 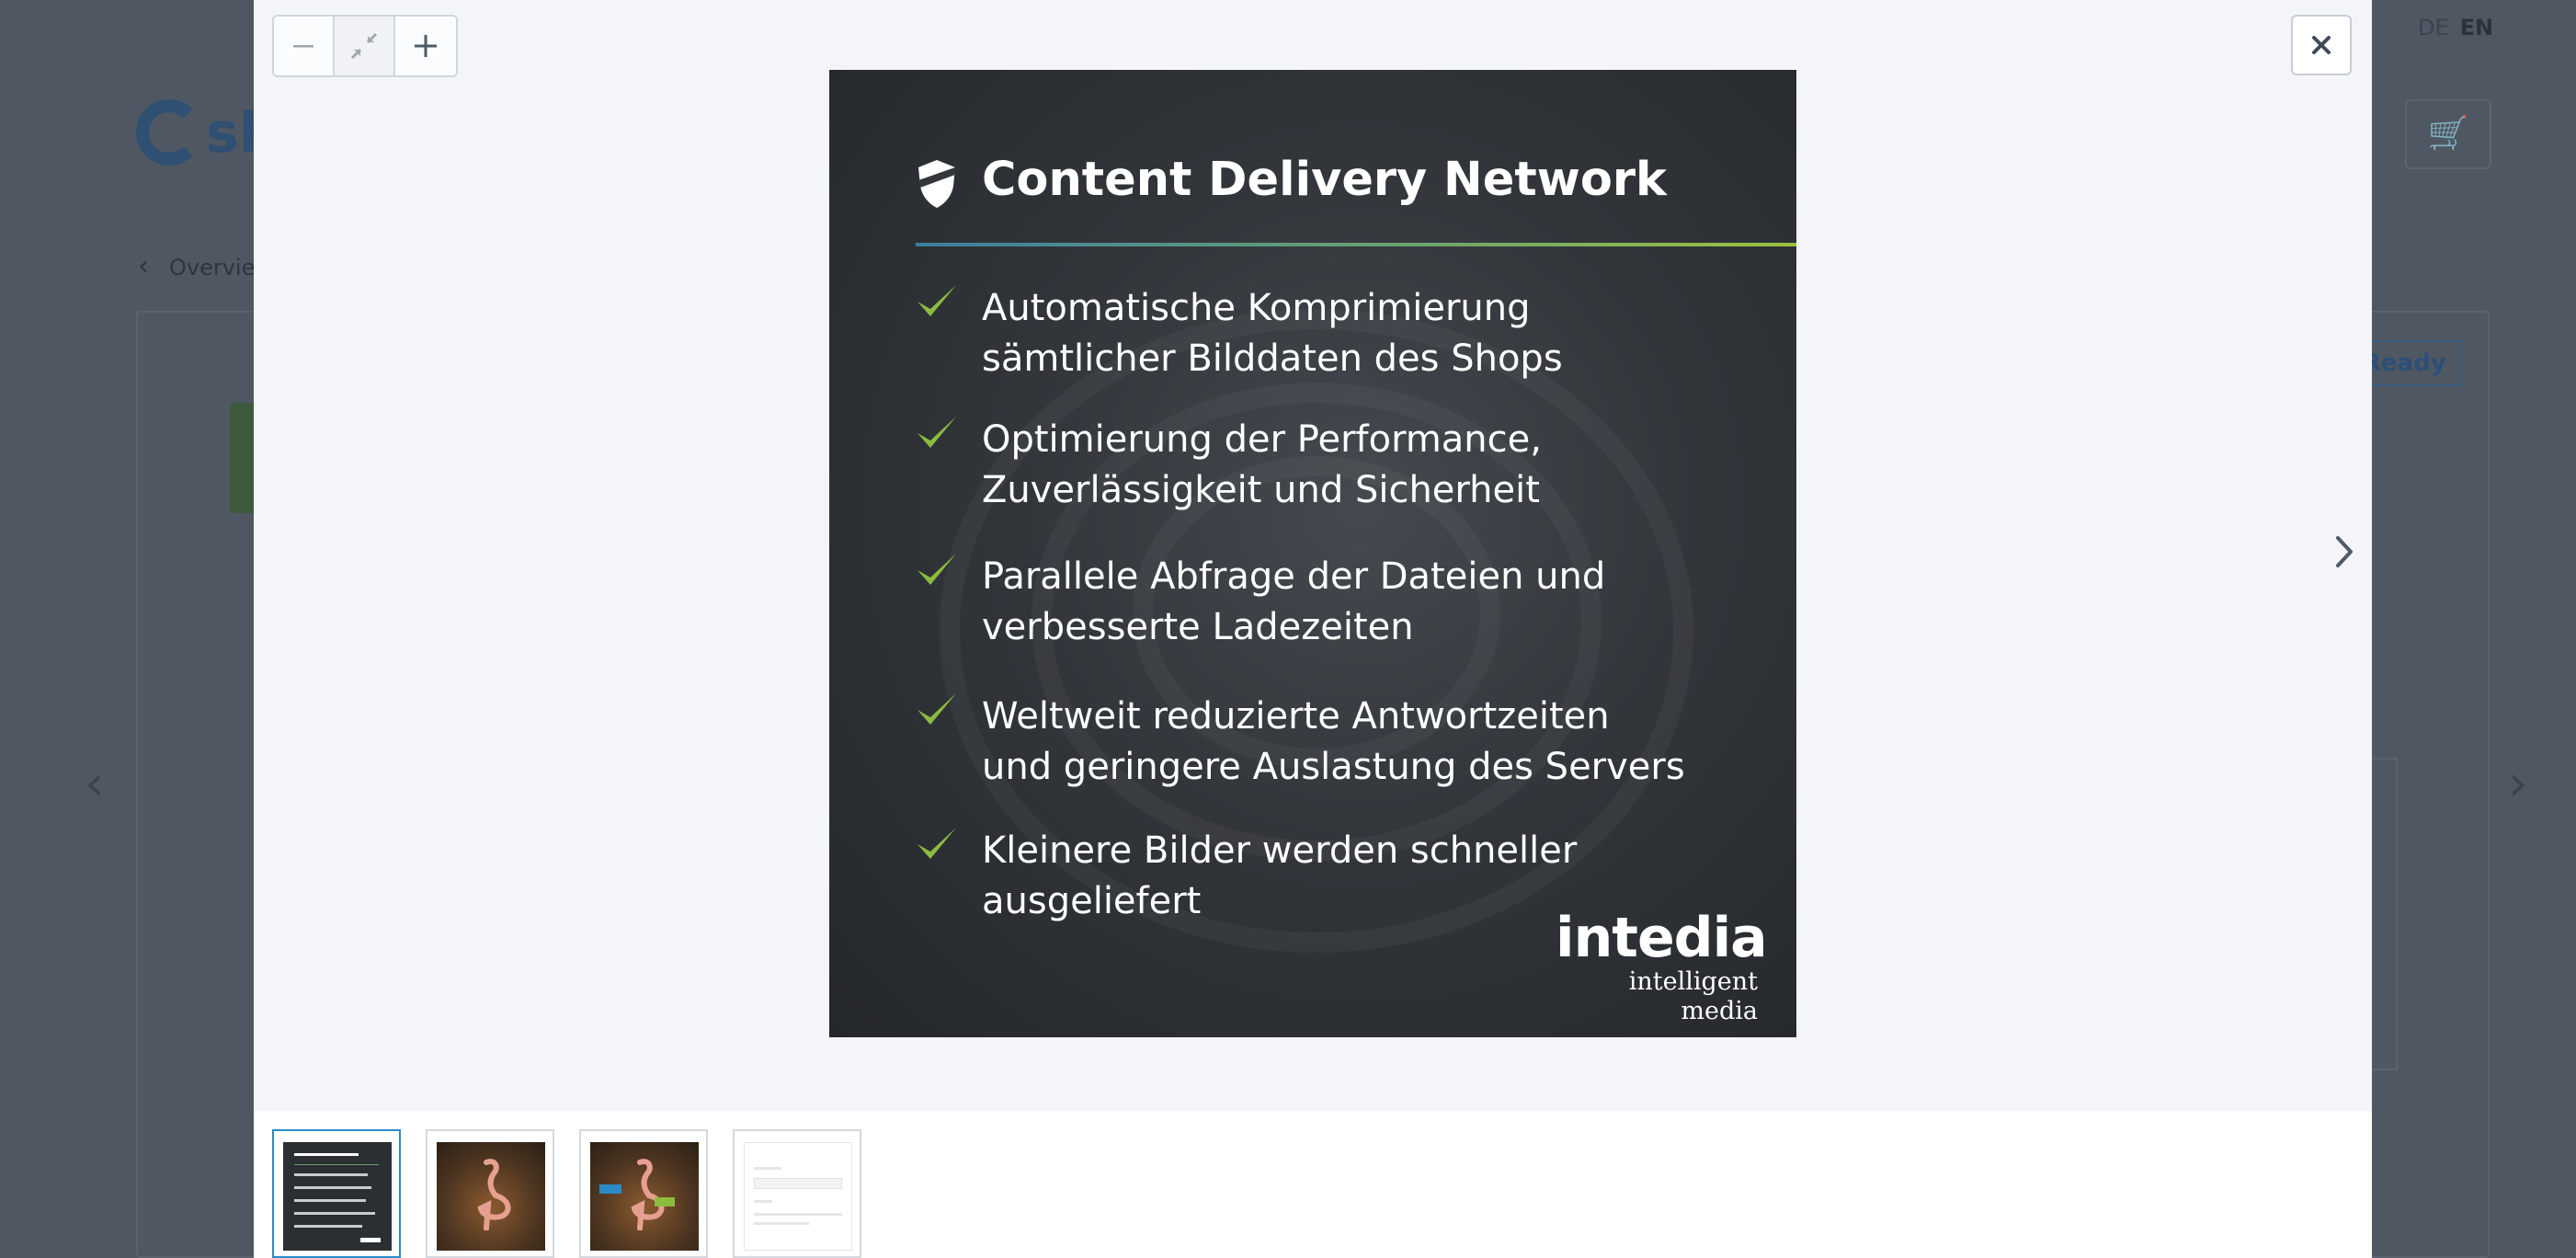 I want to click on lang-de: DE, so click(x=2433, y=28).